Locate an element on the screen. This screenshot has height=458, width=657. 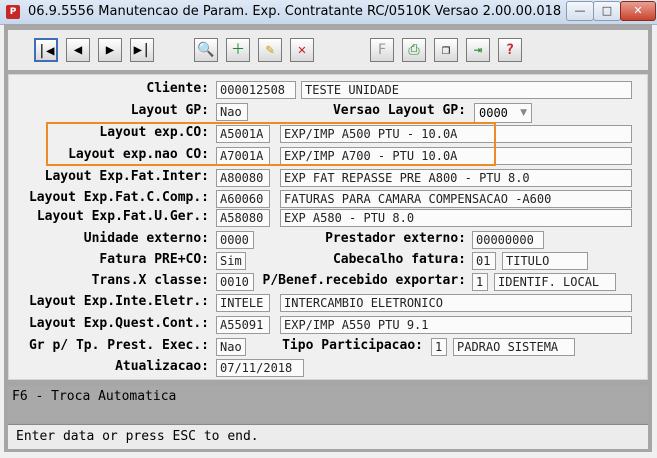
layout-inte-eletr-desc-field: INTERCAMBIO ELETRONICO is located at coordinates (456, 303).